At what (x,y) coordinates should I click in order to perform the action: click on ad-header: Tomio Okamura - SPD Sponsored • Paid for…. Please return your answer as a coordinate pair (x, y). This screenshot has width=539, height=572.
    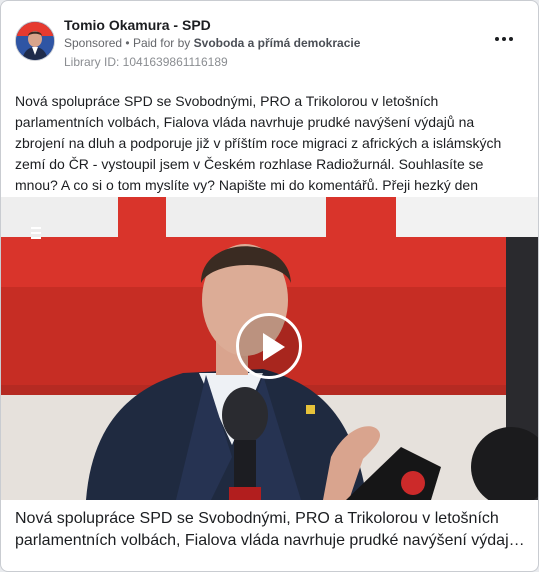
    Looking at the image, I should click on (269, 45).